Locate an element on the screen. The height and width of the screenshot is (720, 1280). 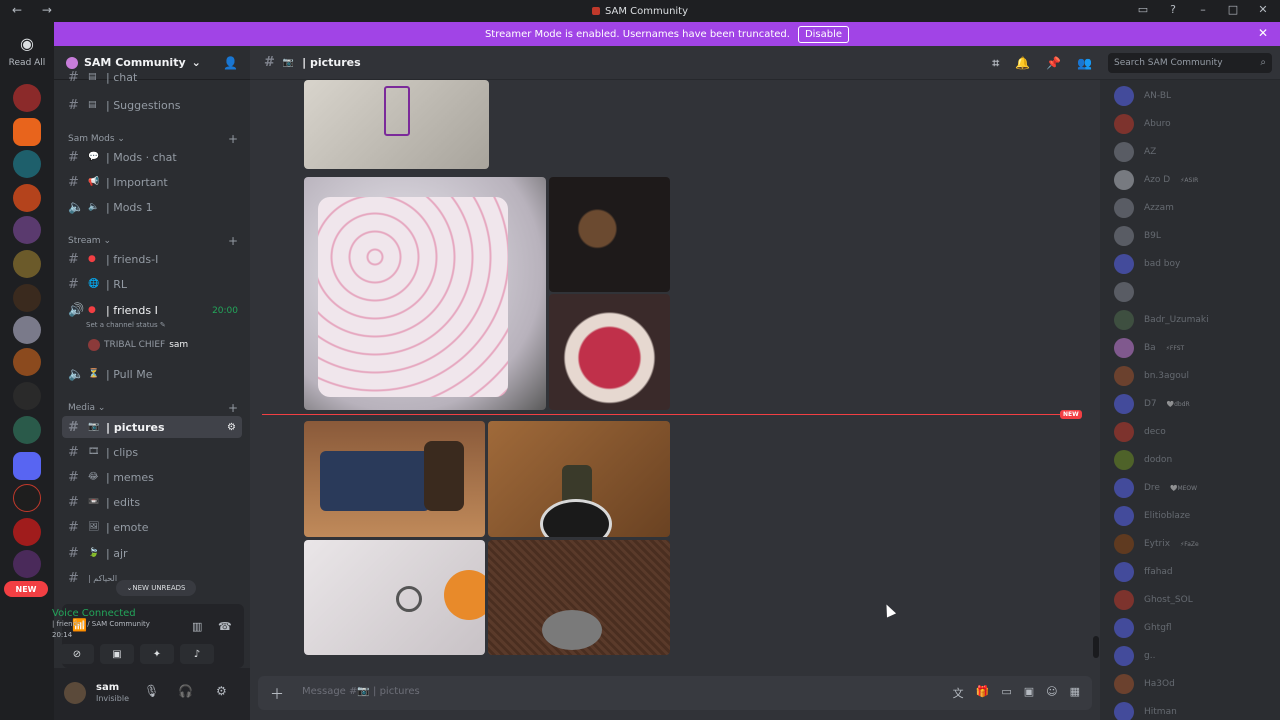
message-input: ＋ Message #📷 | pictures 文 🎁 ▭ ▣ ☺ ▦ is located at coordinates (675, 693).